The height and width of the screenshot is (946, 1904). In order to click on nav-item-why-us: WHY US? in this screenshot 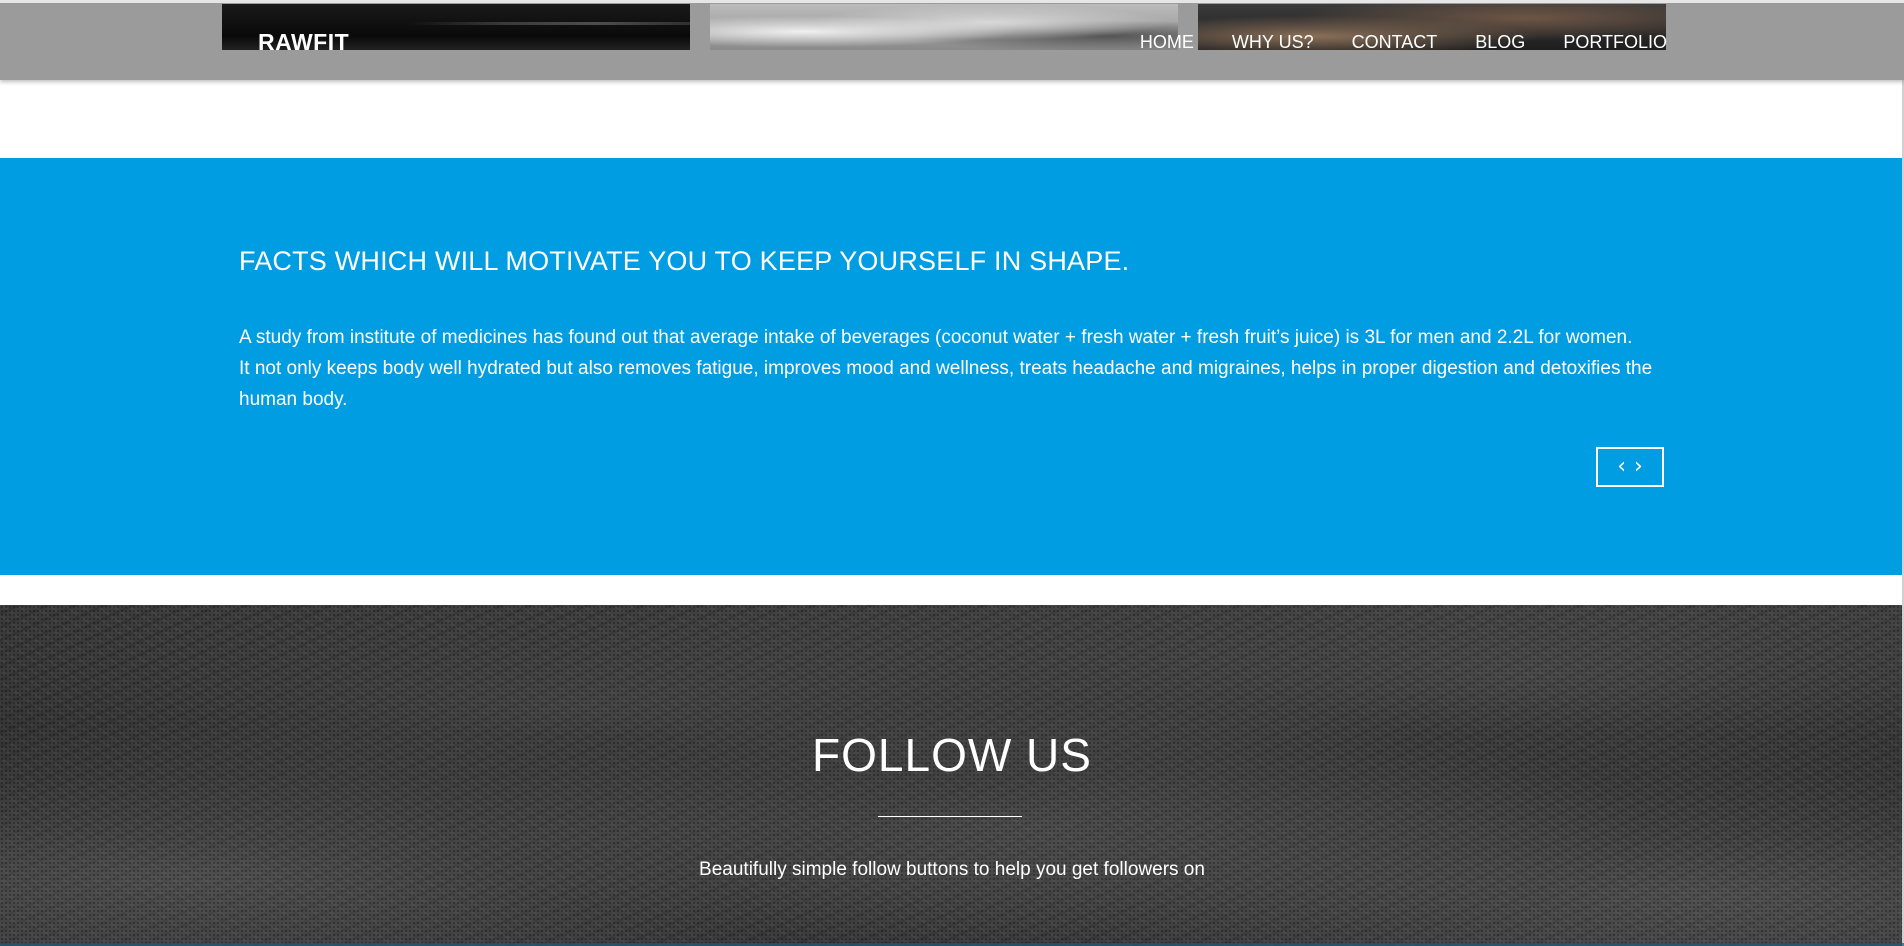, I will do `click(1273, 42)`.